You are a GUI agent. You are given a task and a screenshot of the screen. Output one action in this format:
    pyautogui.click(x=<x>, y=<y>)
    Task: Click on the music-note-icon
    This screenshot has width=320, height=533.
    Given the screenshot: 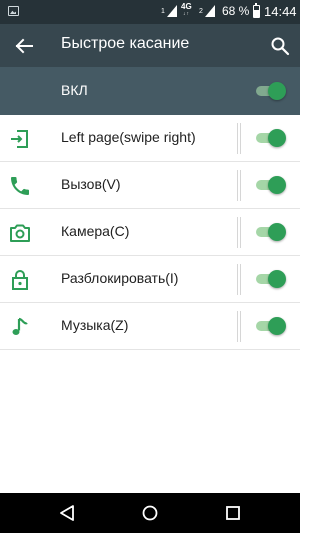 What is the action you would take?
    pyautogui.click(x=20, y=326)
    